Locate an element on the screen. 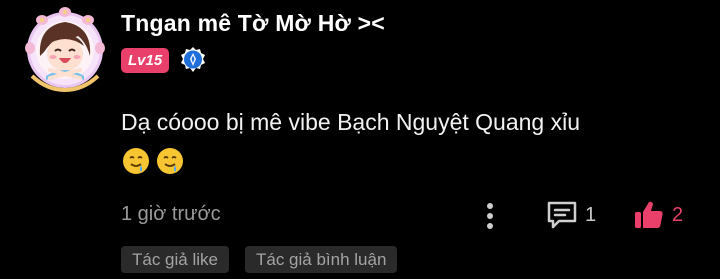 This screenshot has width=720, height=279. like-button: 2 is located at coordinates (657, 215).